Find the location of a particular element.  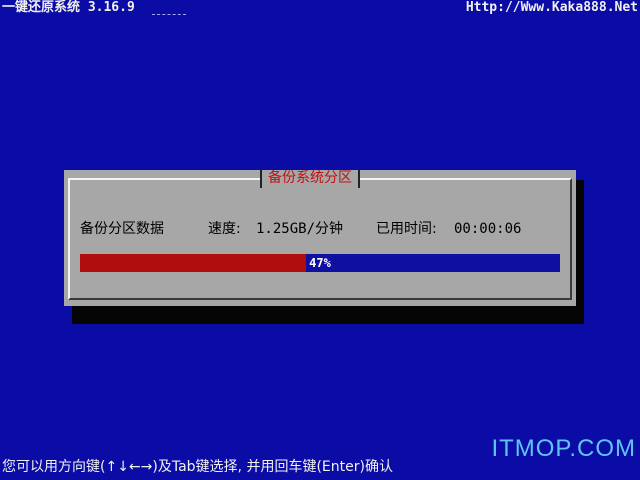

speed-label: 速度: is located at coordinates (224, 229).